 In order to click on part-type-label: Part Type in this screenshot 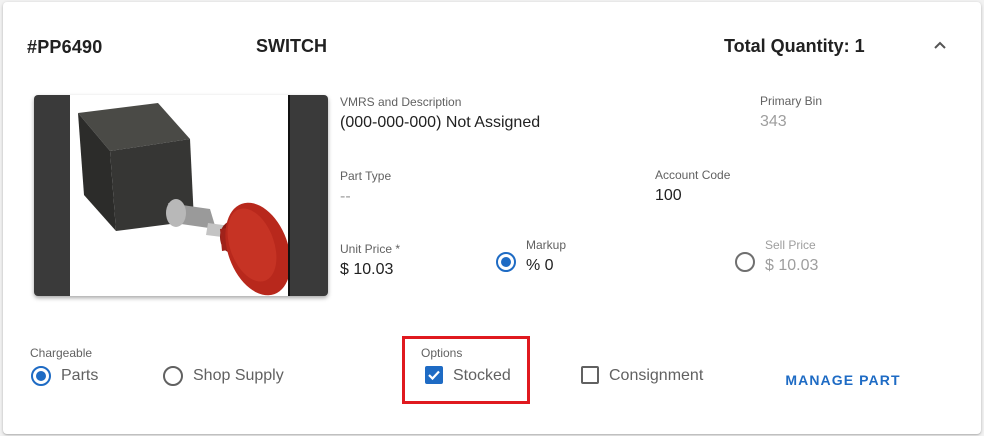, I will do `click(366, 176)`.